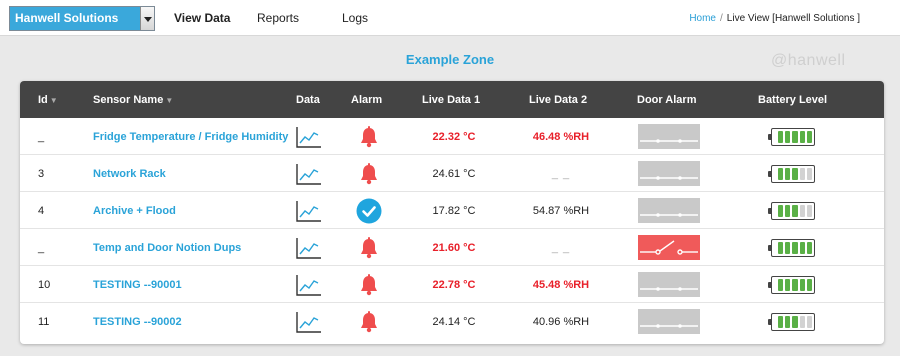 Image resolution: width=900 pixels, height=356 pixels. I want to click on organisation-select-value: Hanwell Solutions, so click(75, 18).